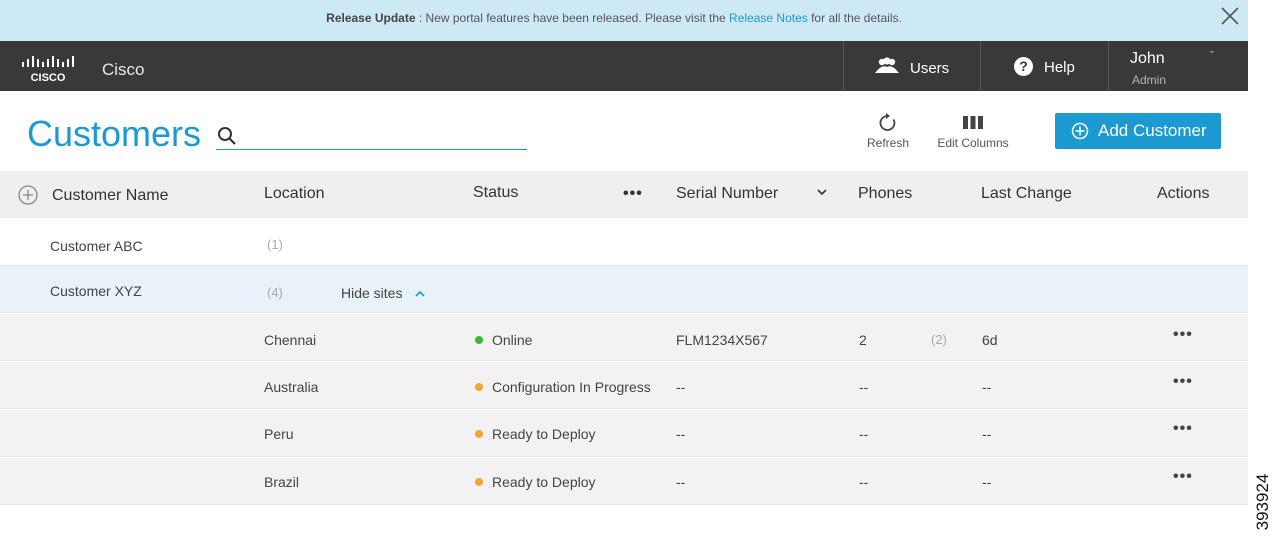 This screenshot has width=1275, height=540. What do you see at coordinates (1152, 130) in the screenshot?
I see `add-customer-label: Add Customer` at bounding box center [1152, 130].